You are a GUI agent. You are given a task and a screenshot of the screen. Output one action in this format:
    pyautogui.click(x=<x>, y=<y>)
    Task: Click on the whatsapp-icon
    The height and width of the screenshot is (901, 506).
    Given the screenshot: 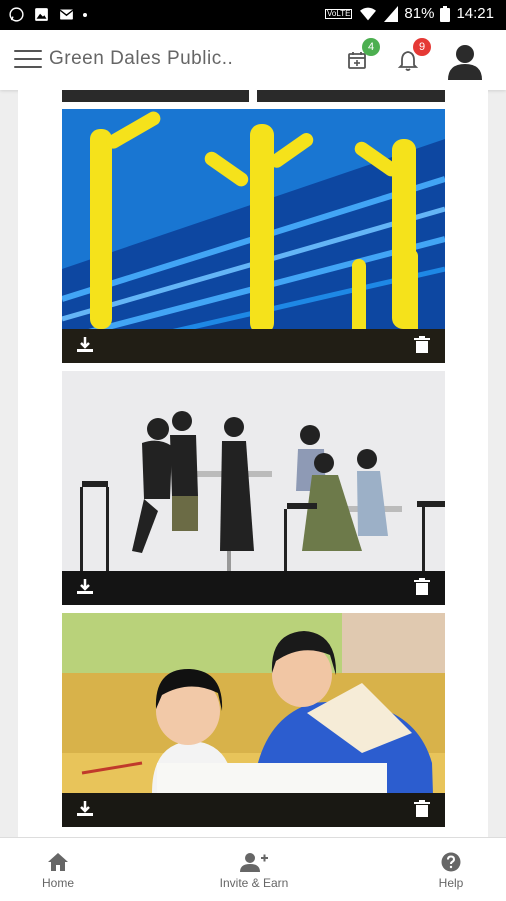 What is the action you would take?
    pyautogui.click(x=16, y=14)
    